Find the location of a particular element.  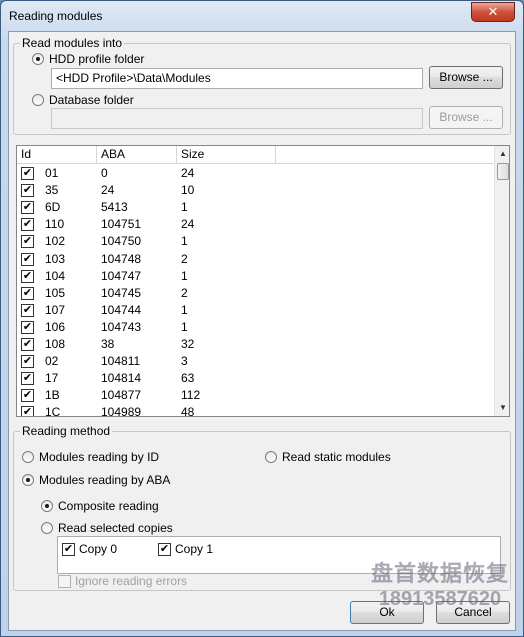

table-row: ✔ 1C 104989 48 is located at coordinates (255, 410).